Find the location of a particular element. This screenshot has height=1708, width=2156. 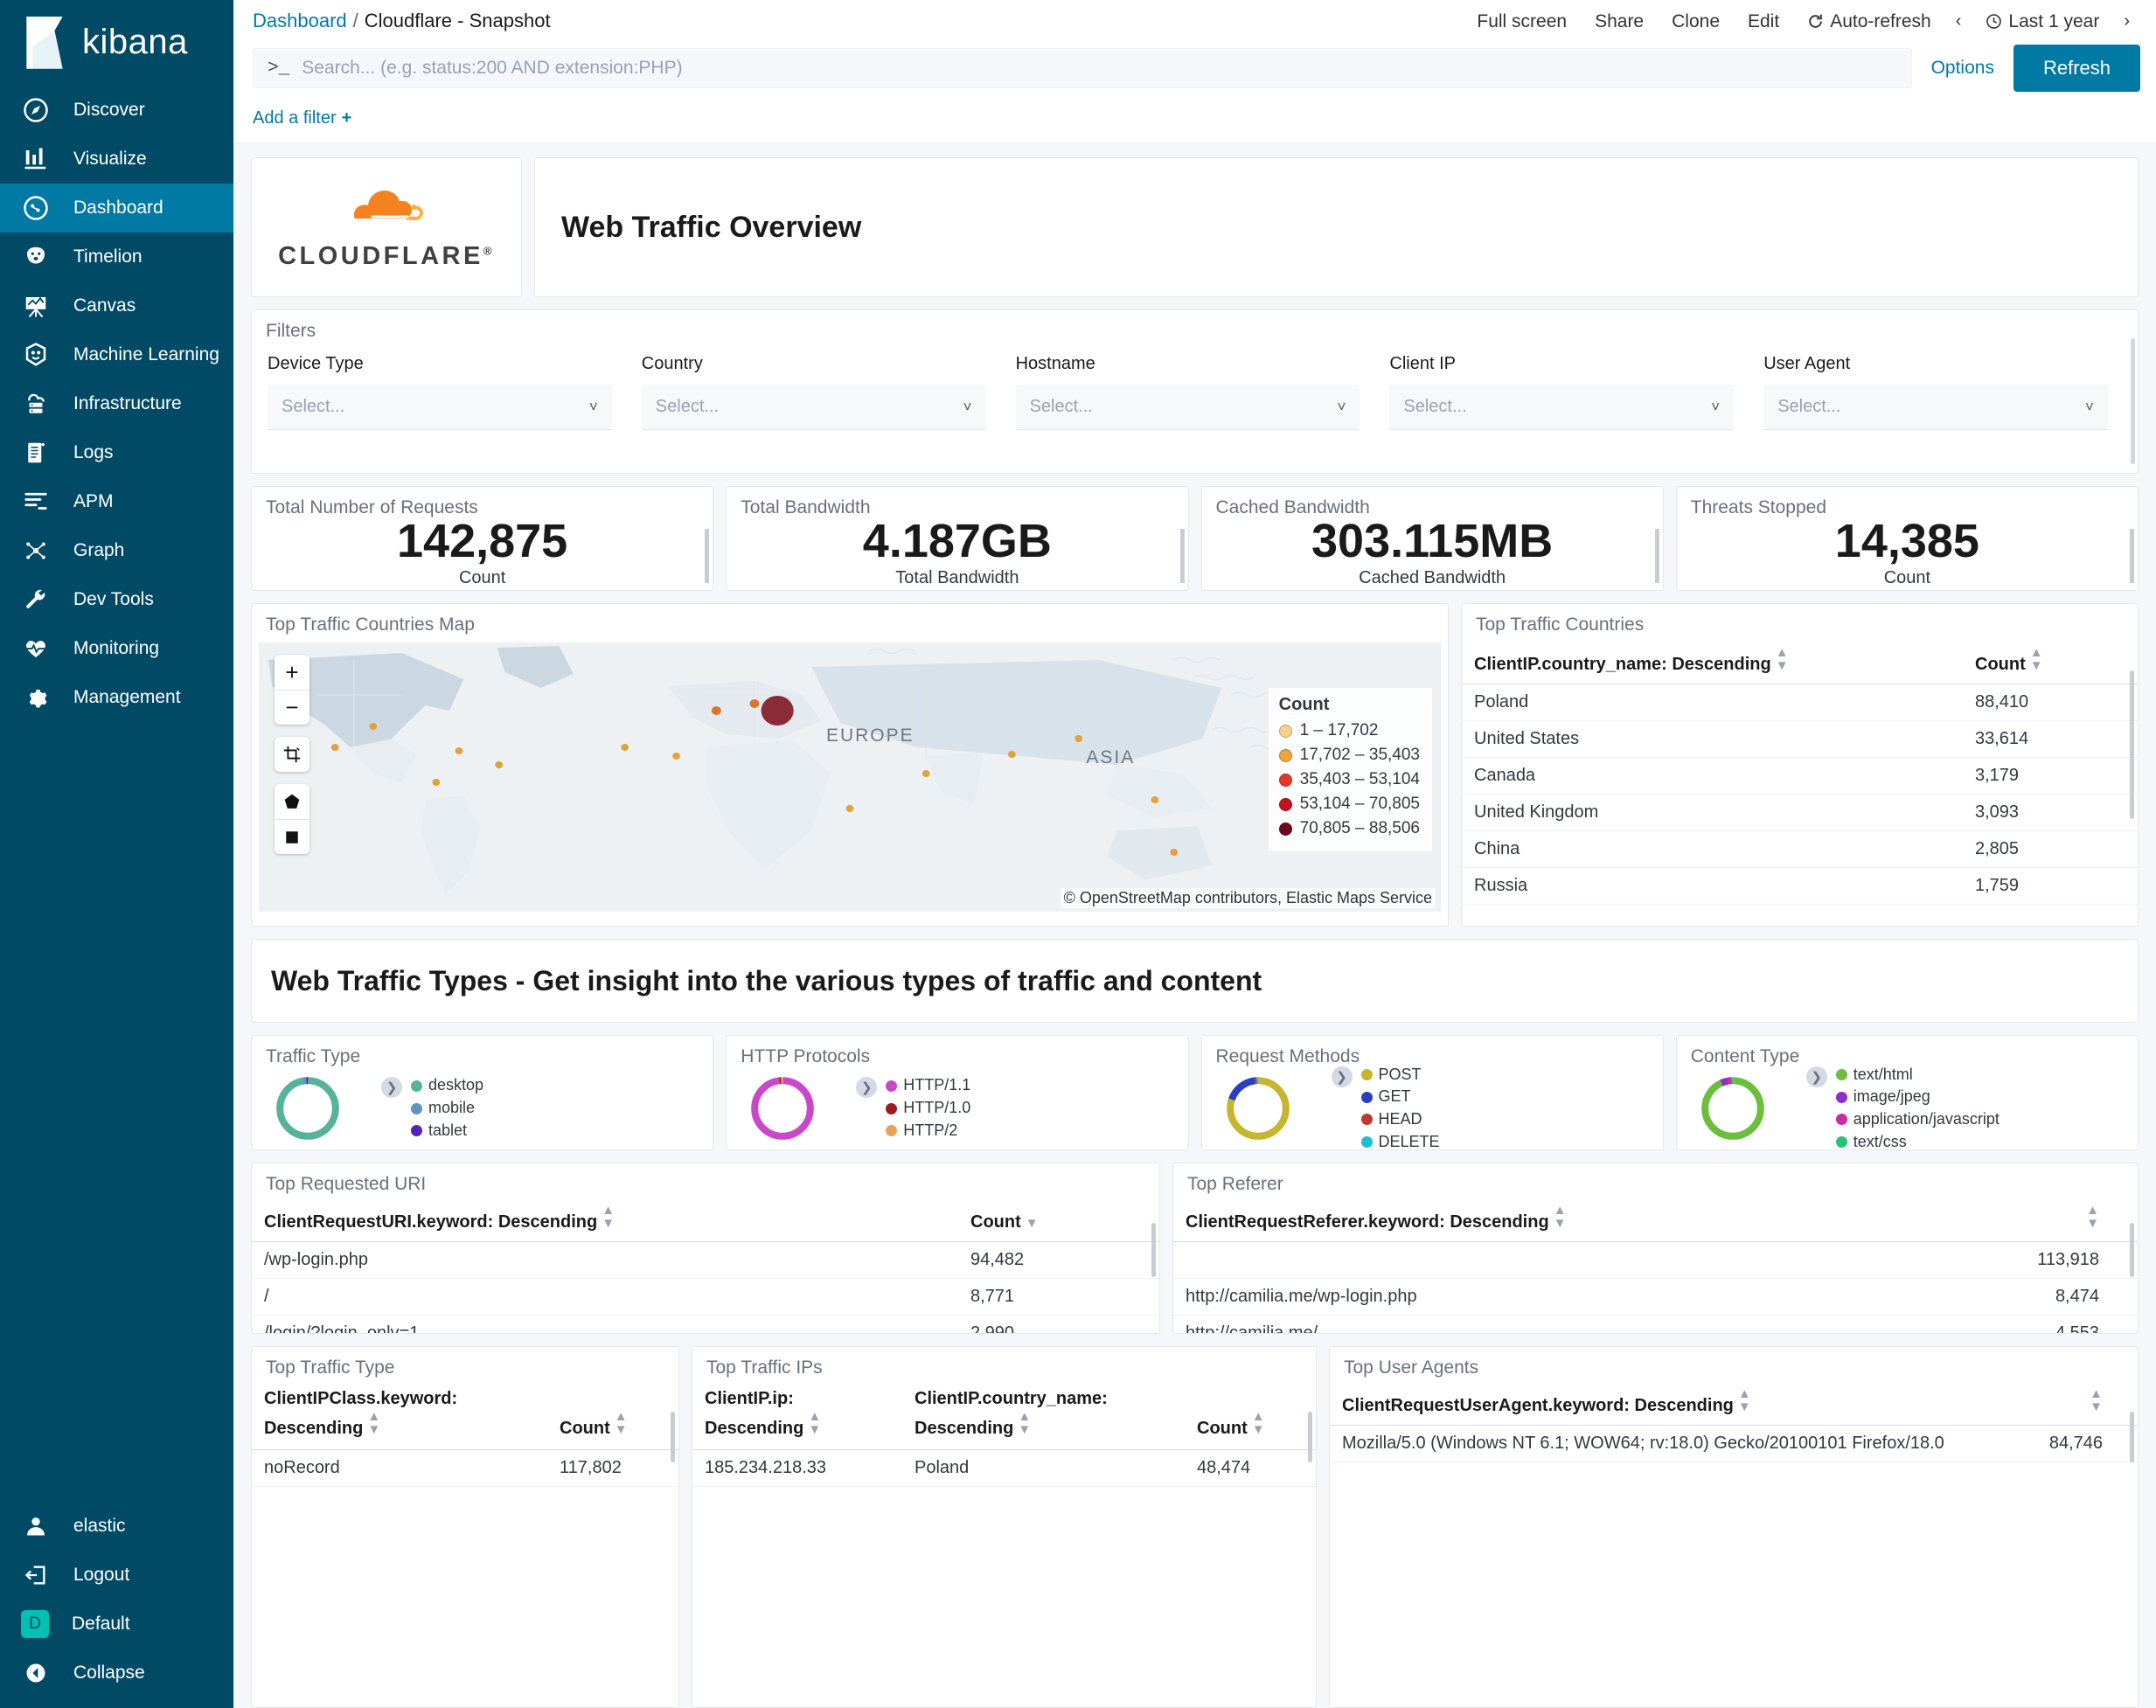

content-type-donut-chart is located at coordinates (1733, 1108).